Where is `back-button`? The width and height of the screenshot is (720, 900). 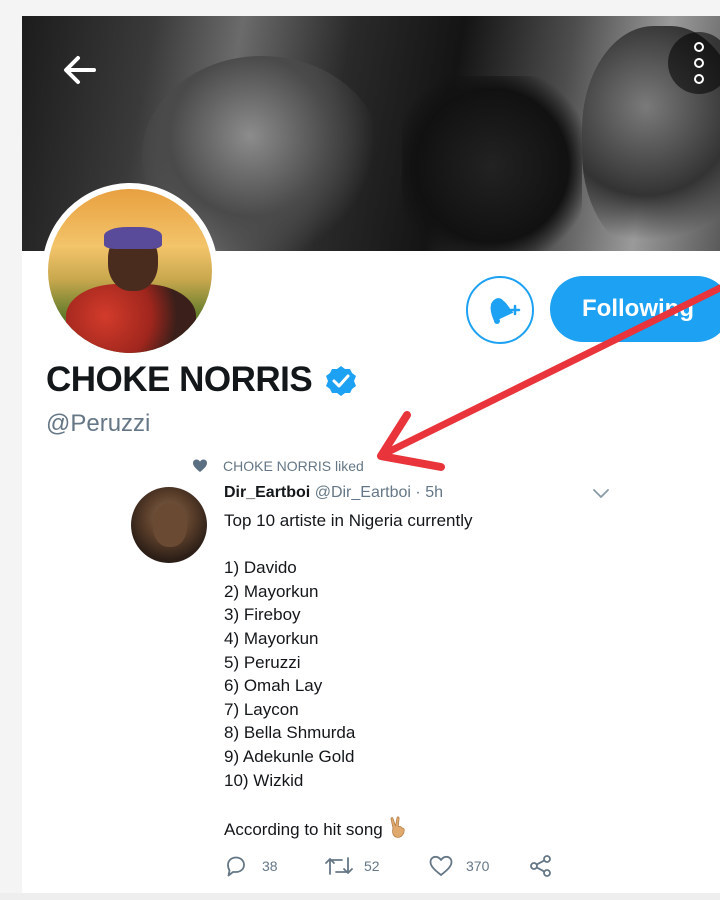
back-button is located at coordinates (80, 70).